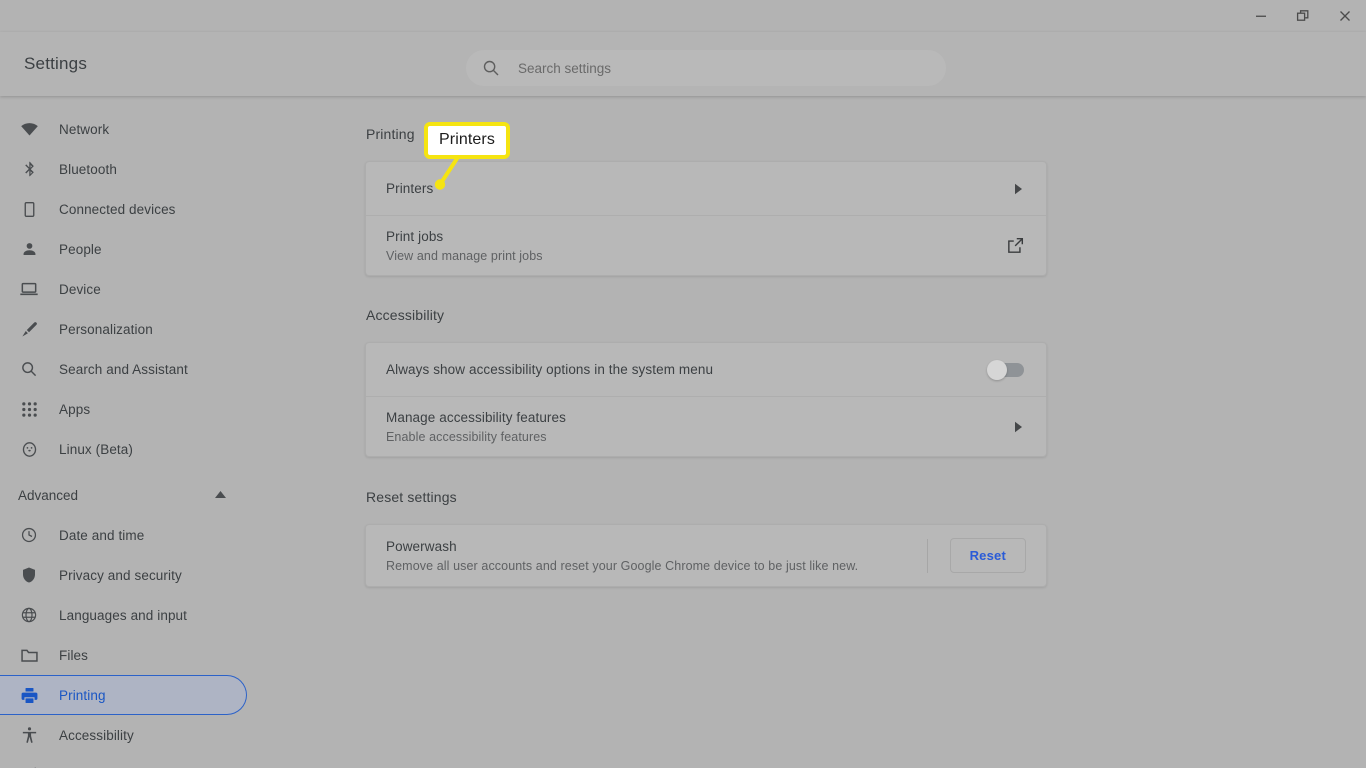  What do you see at coordinates (476, 417) in the screenshot?
I see `row-title: Manage accessibility features` at bounding box center [476, 417].